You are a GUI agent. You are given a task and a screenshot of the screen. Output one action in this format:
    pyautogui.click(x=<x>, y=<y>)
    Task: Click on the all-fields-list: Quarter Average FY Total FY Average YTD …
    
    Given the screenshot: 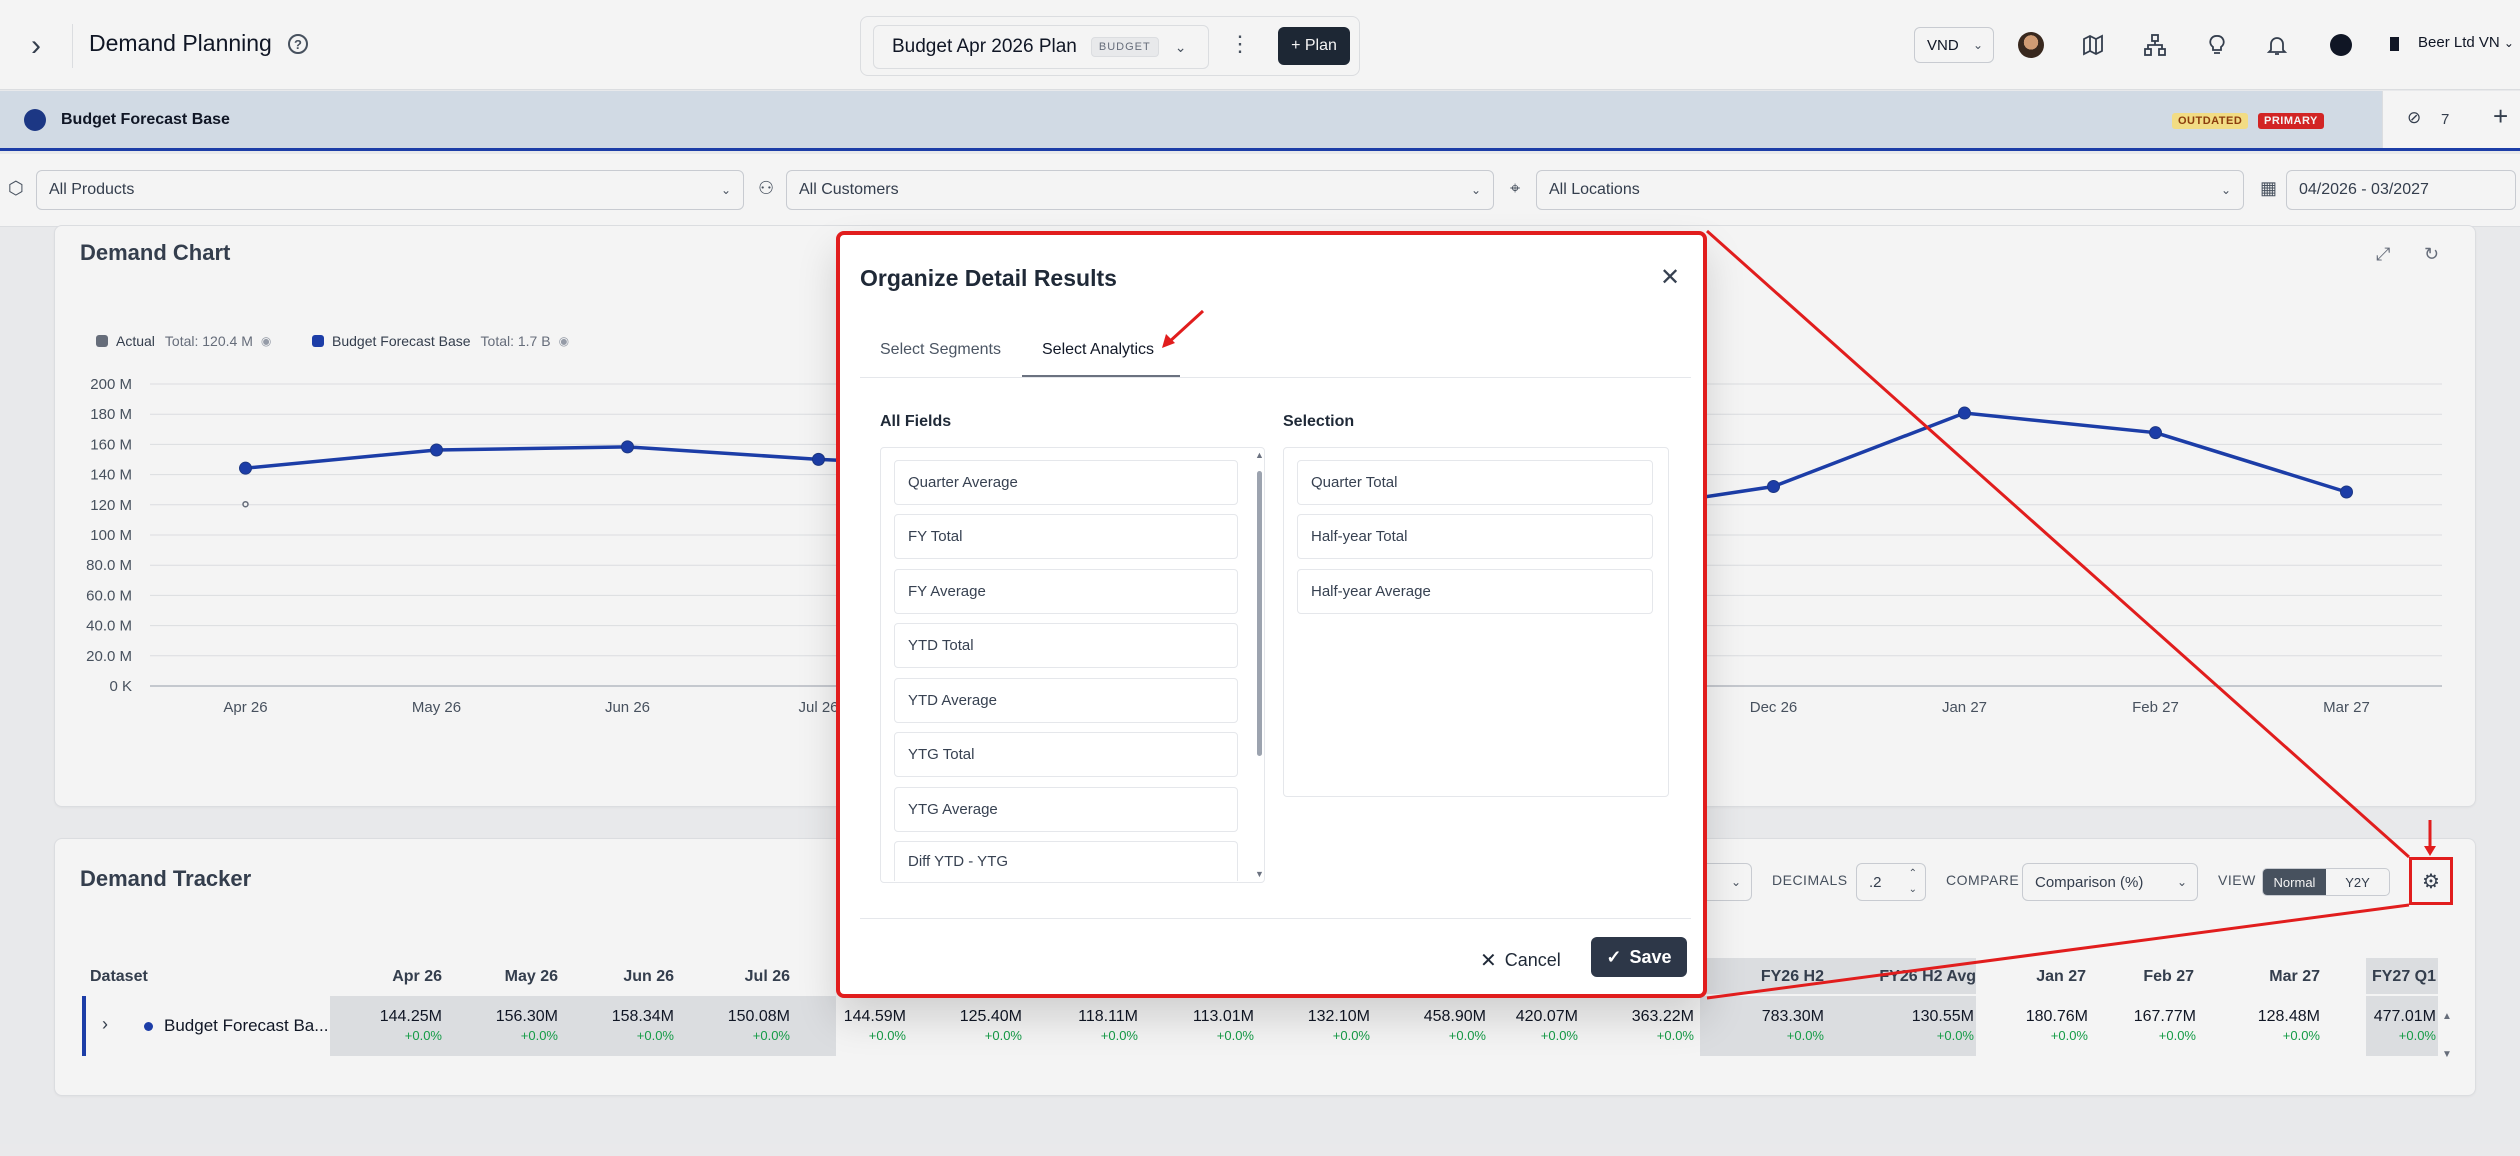 What is the action you would take?
    pyautogui.click(x=1072, y=665)
    